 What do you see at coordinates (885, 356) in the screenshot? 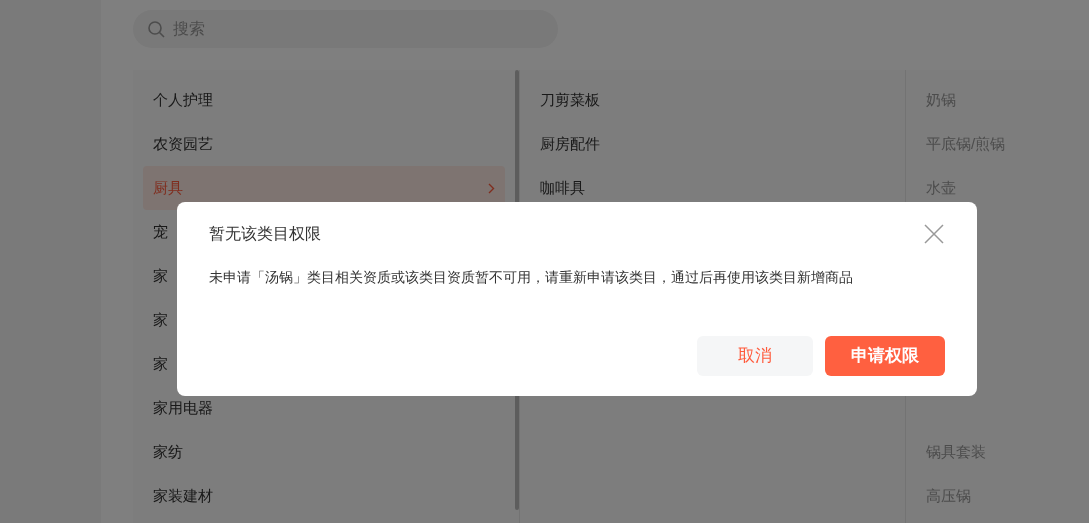
I see `apply-button: 申请权限` at bounding box center [885, 356].